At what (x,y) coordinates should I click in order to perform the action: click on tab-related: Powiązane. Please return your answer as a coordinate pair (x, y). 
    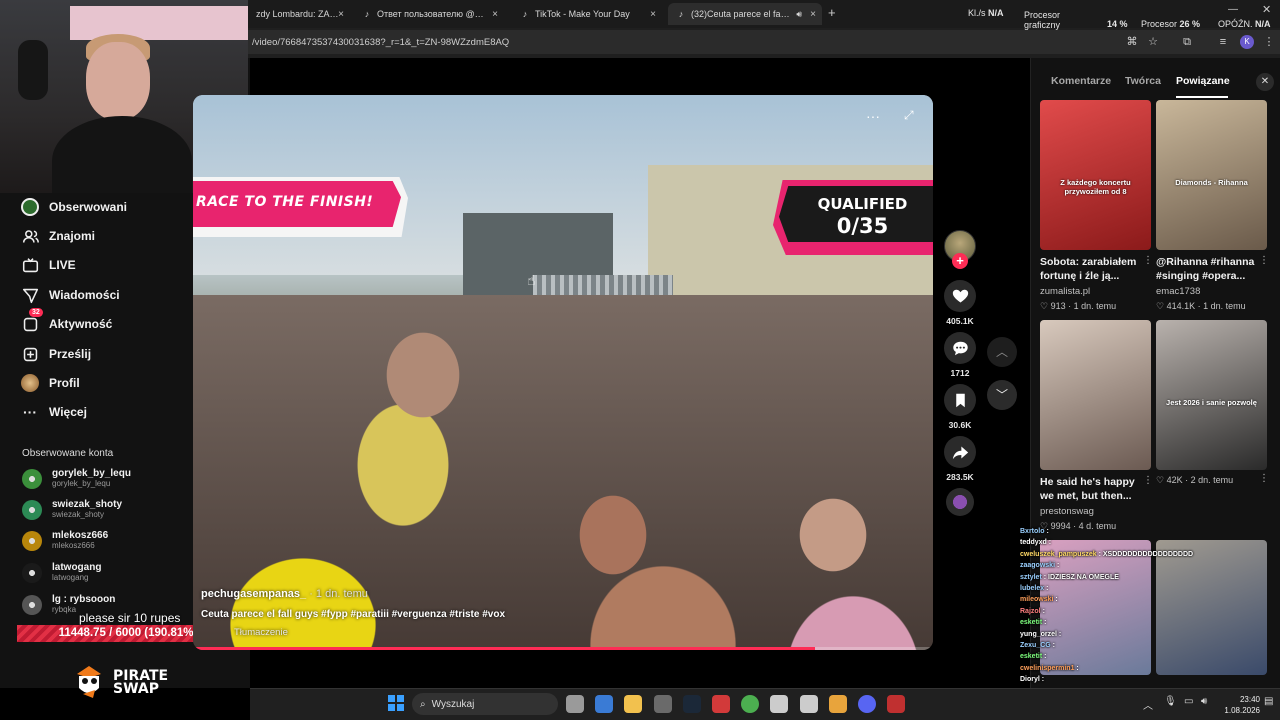
    Looking at the image, I should click on (1203, 81).